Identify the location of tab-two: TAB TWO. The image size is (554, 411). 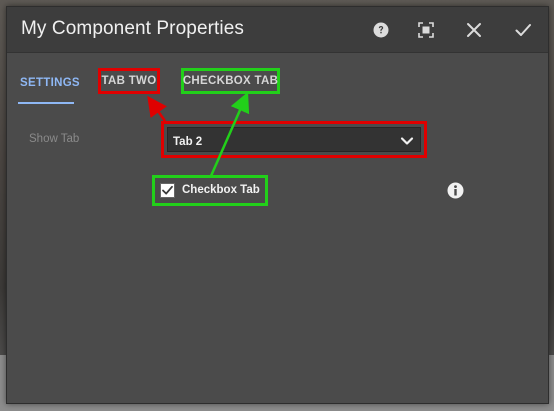
(129, 81).